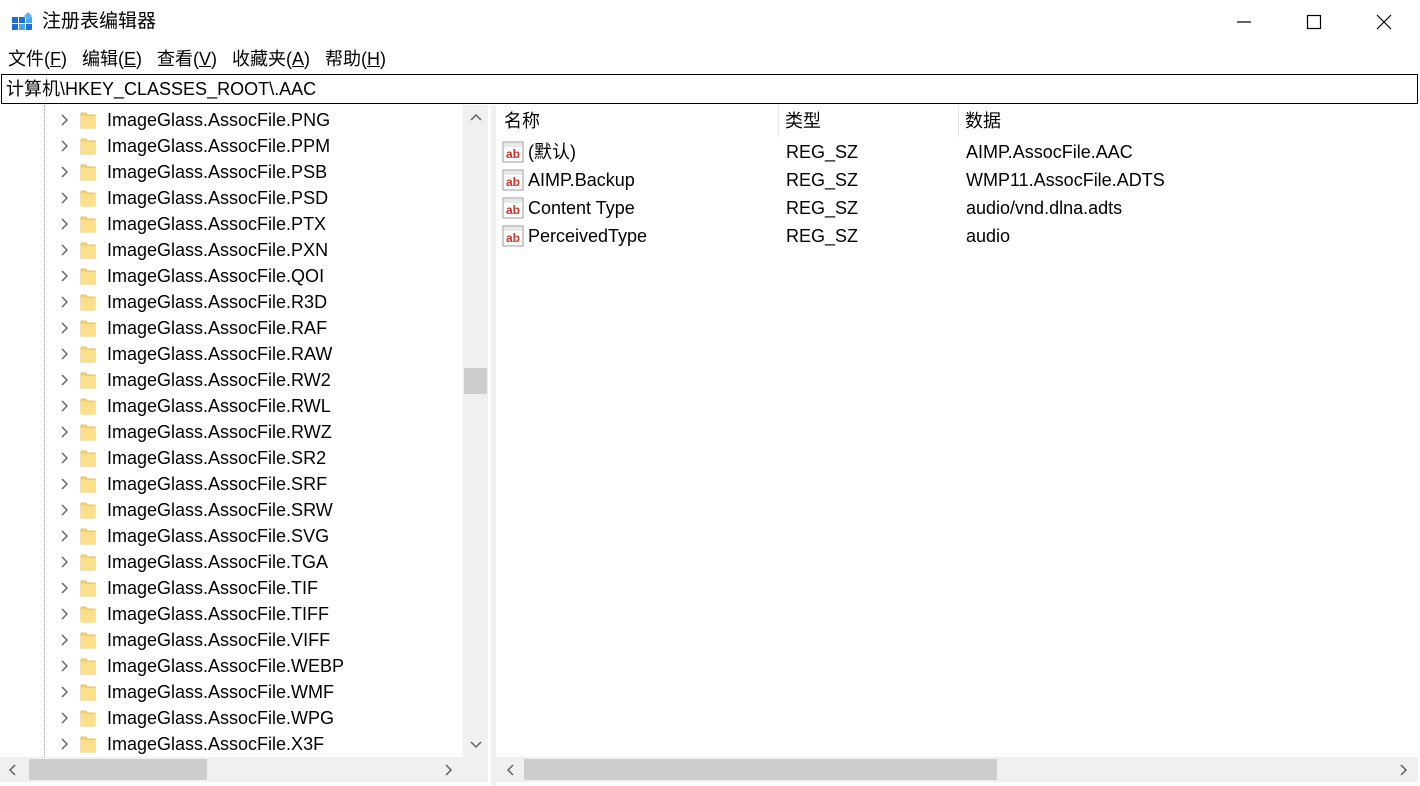  I want to click on address-bar: 计算机\HKEY_CLASSES_ROOT\.AAC, so click(709, 89).